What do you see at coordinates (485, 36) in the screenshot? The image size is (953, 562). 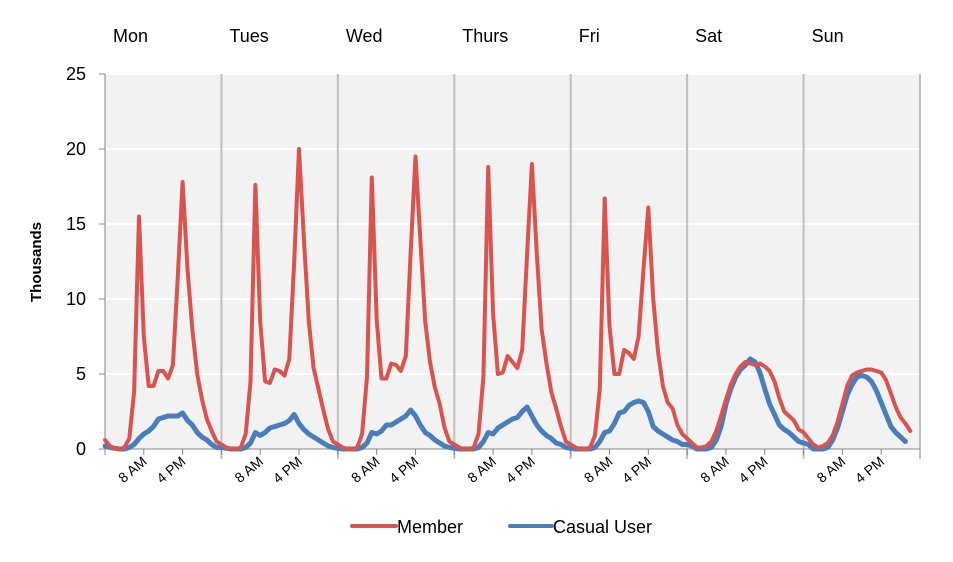 I see `day-label: Thurs` at bounding box center [485, 36].